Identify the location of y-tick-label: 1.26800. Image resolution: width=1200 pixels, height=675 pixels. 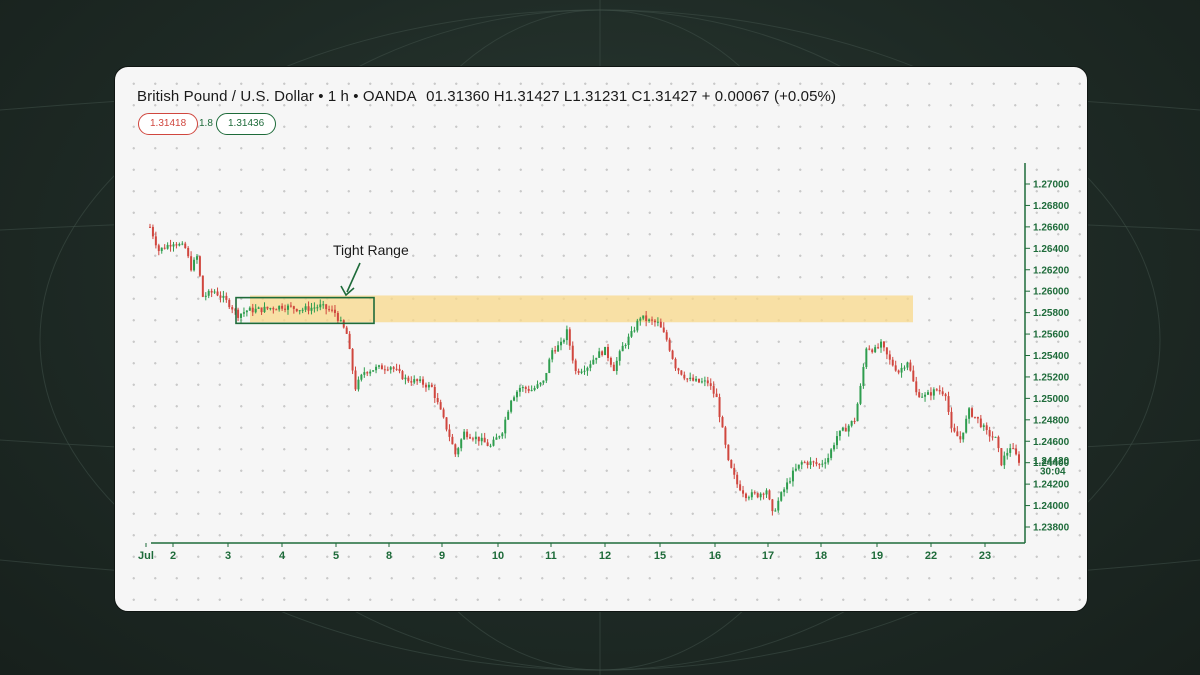
(1051, 206).